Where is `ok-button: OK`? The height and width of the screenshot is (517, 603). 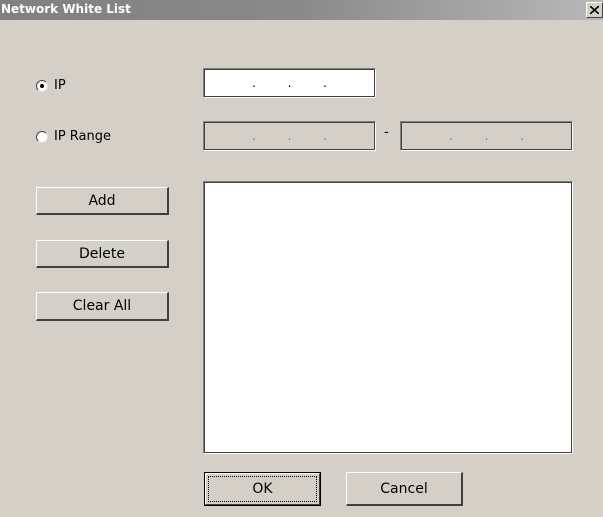
ok-button: OK is located at coordinates (262, 489).